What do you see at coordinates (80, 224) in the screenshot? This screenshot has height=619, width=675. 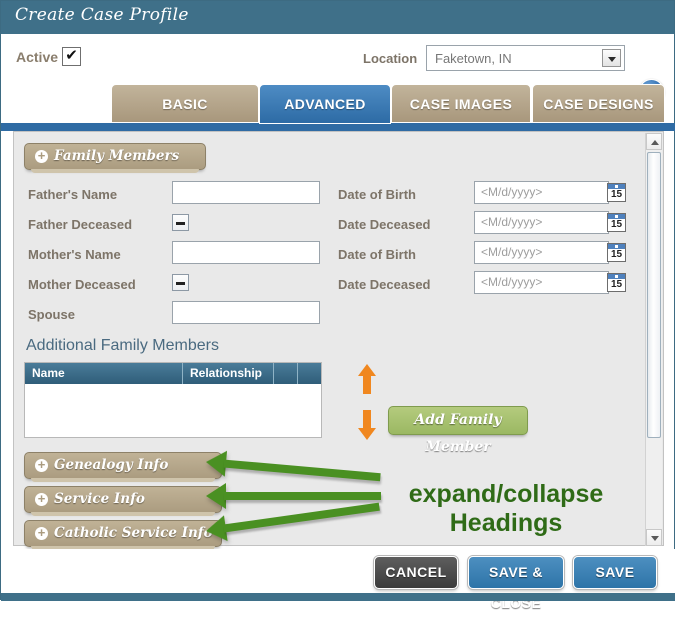 I see `father-deceased-label: Father Deceased` at bounding box center [80, 224].